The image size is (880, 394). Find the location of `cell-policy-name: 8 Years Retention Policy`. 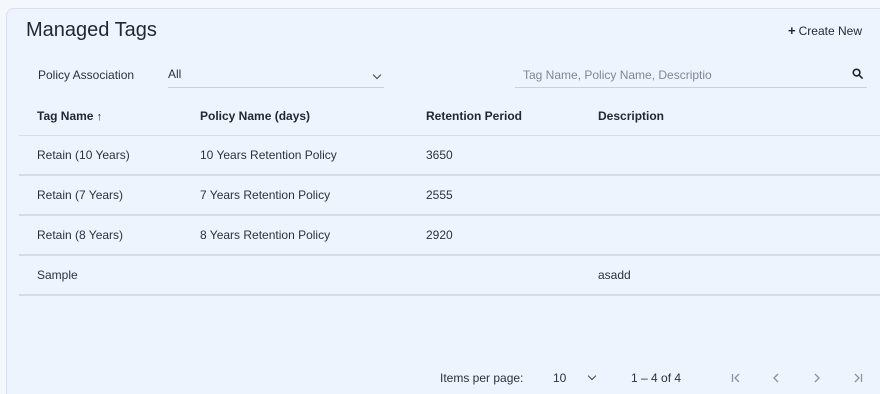

cell-policy-name: 8 Years Retention Policy is located at coordinates (295, 235).